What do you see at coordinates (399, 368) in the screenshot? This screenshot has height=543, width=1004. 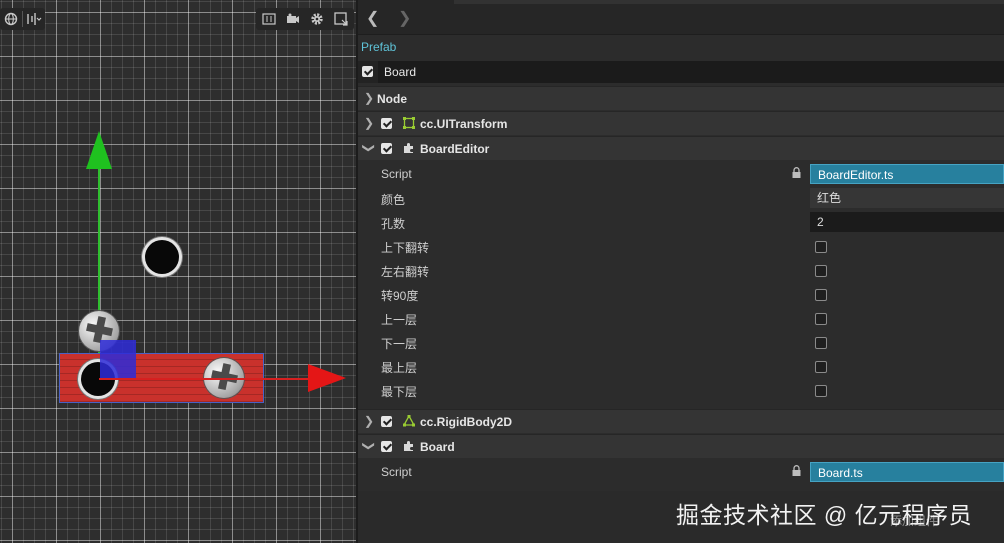 I see `prop-label: 最上层` at bounding box center [399, 368].